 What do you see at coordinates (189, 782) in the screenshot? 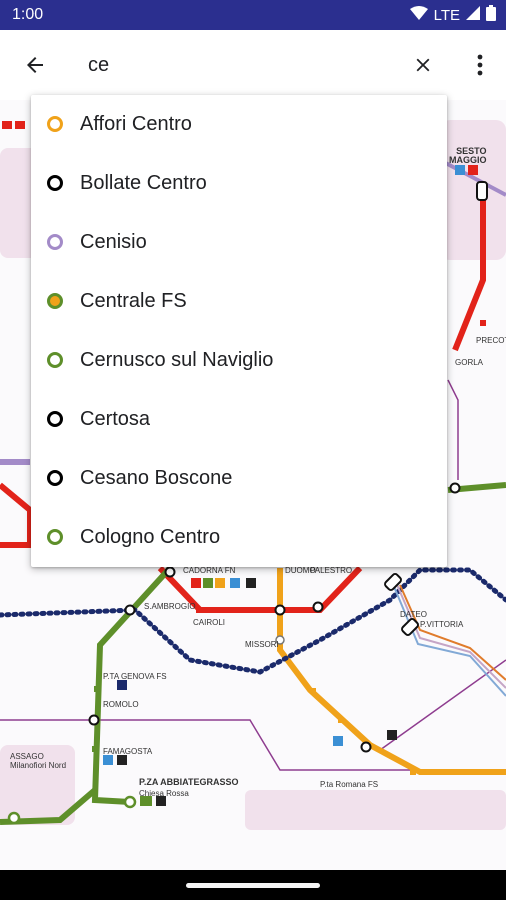
I see `map-label-abbiategrasso: P.ZA ABBIATEGRASSO` at bounding box center [189, 782].